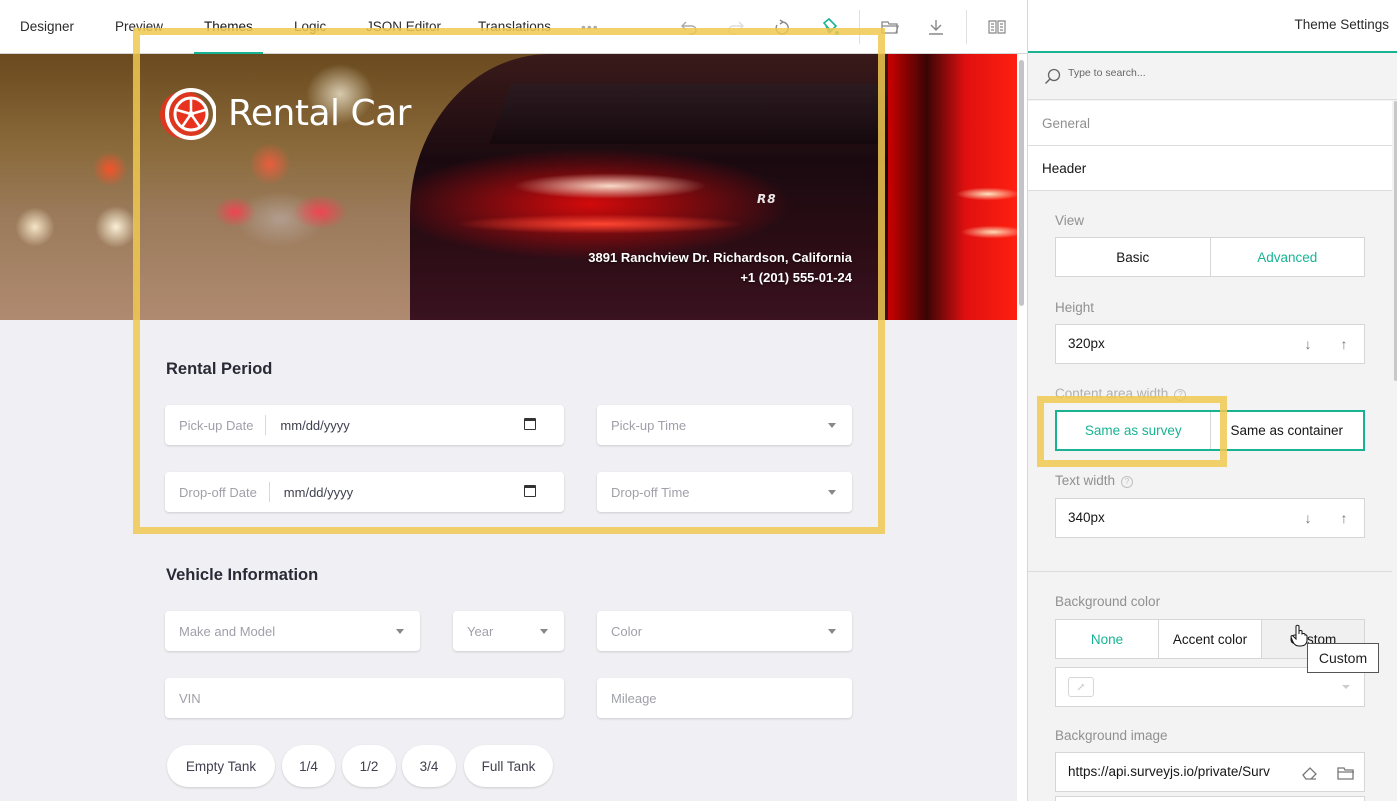 This screenshot has width=1397, height=801. What do you see at coordinates (310, 27) in the screenshot?
I see `tab-logic: Logic` at bounding box center [310, 27].